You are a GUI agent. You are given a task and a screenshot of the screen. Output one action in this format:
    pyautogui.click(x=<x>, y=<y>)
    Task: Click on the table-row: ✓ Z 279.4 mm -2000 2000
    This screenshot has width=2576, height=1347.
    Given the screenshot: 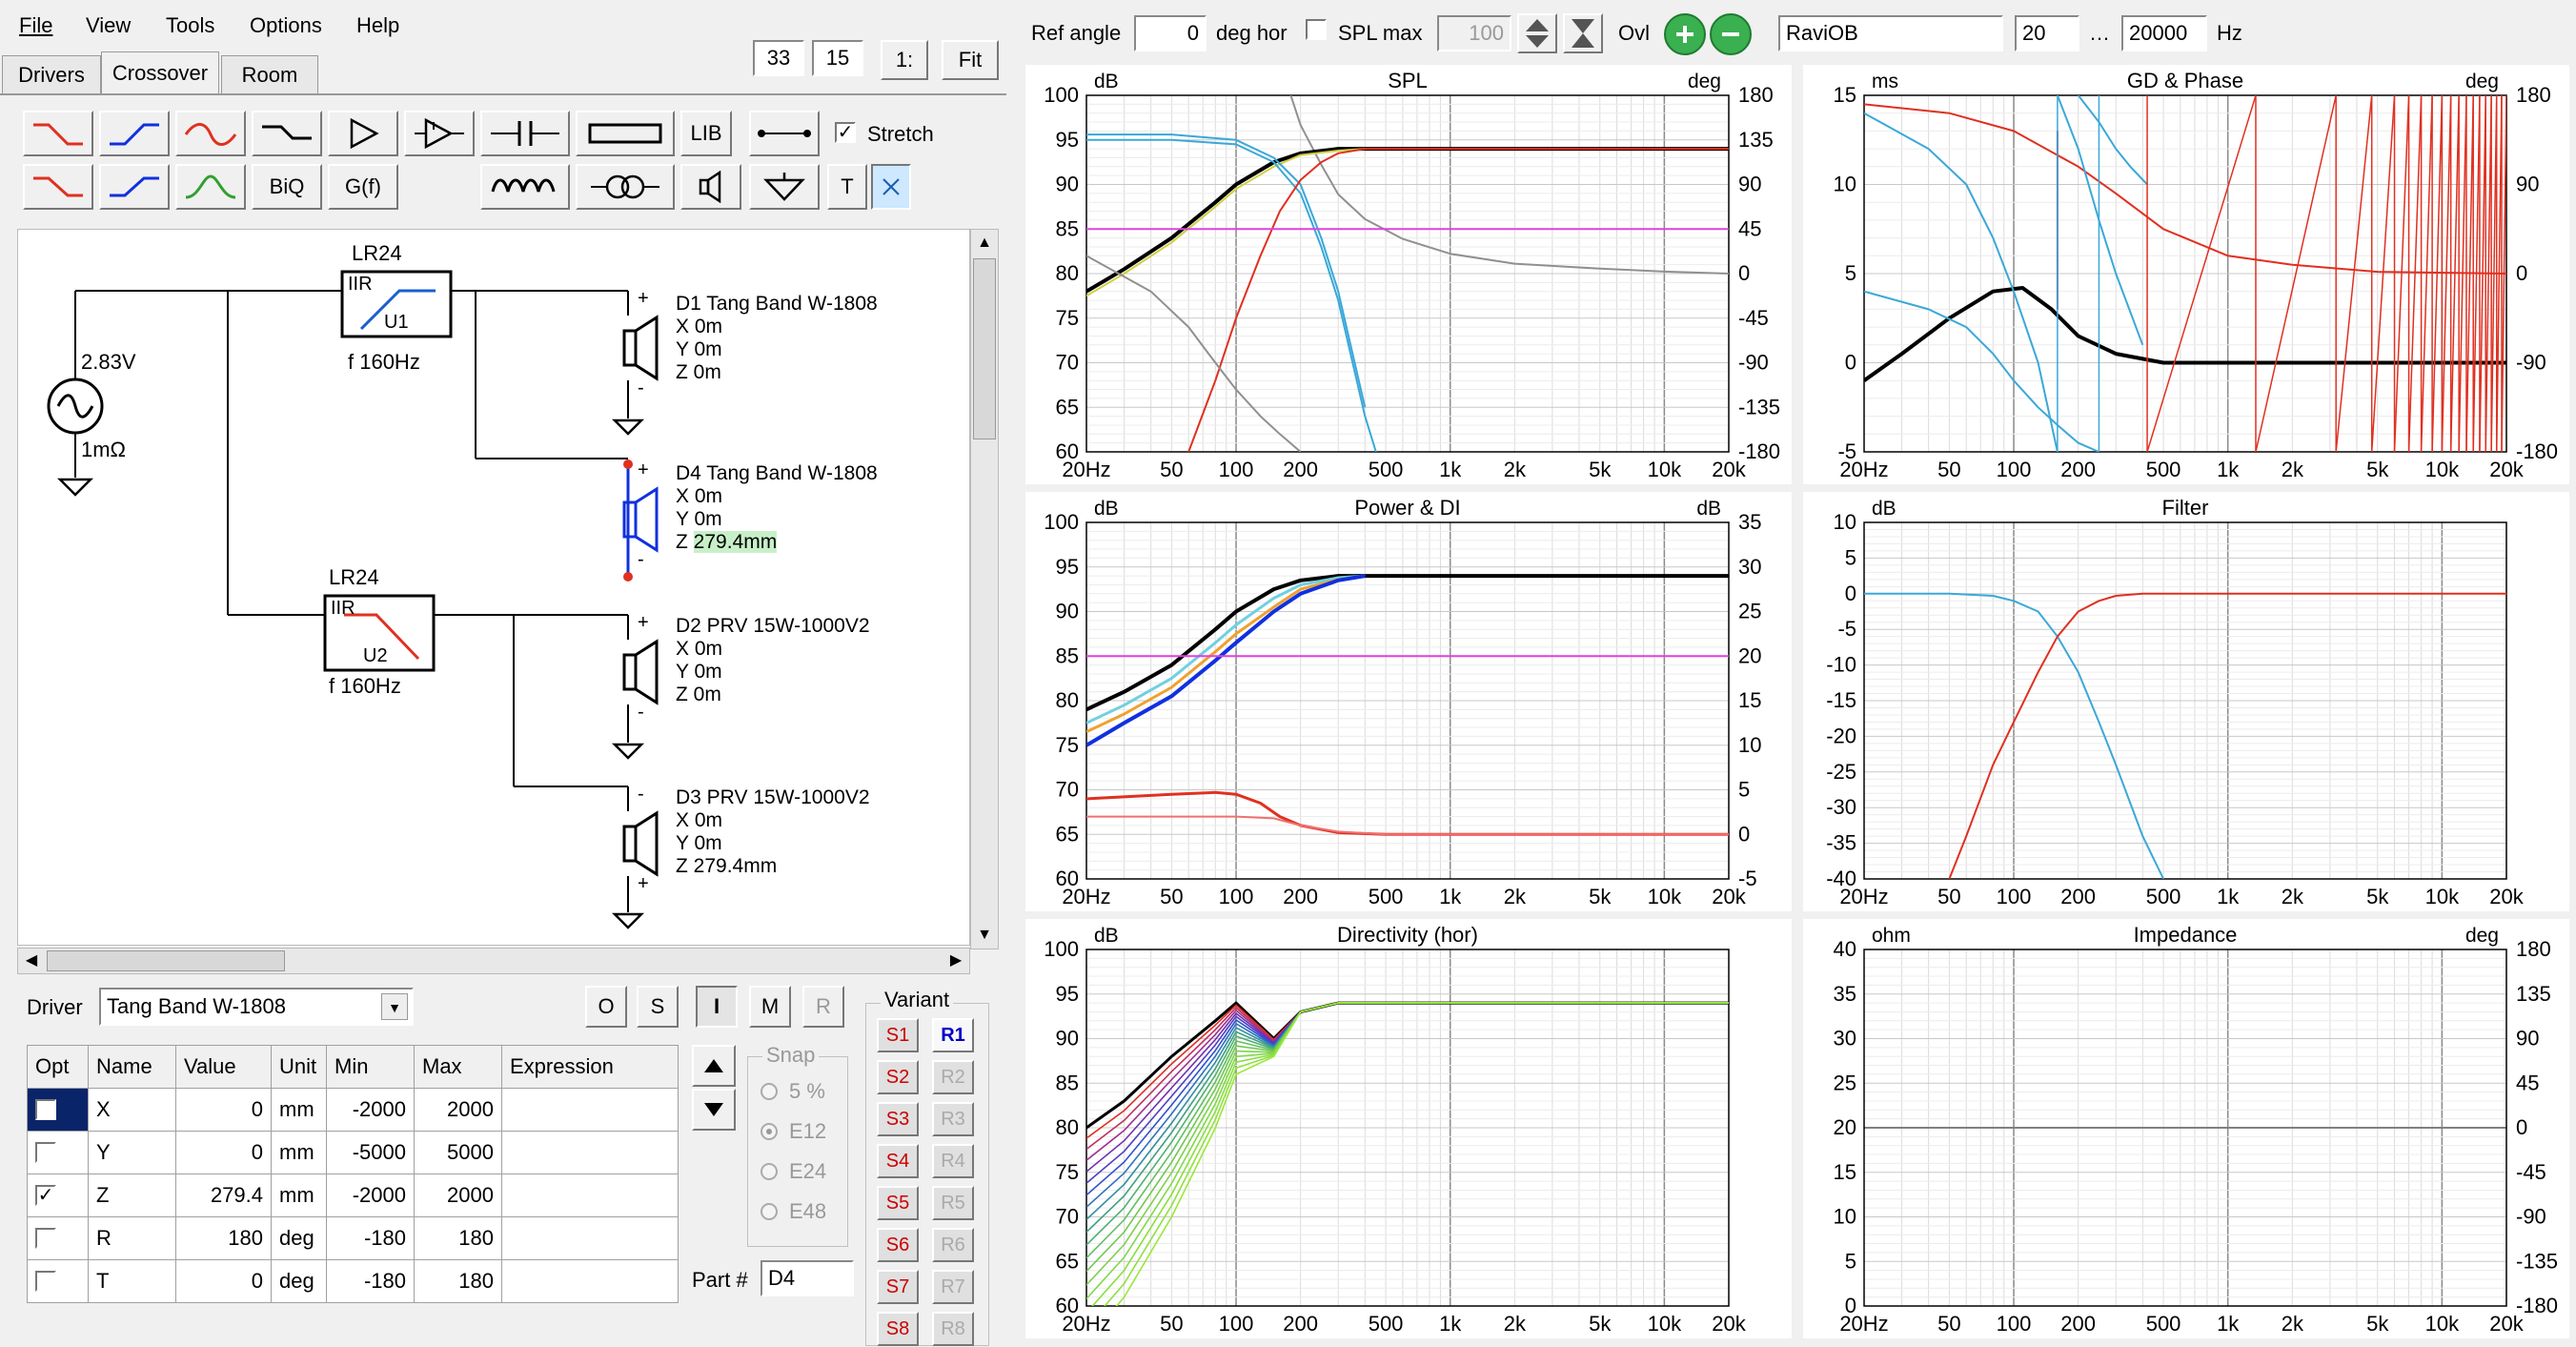 What is the action you would take?
    pyautogui.click(x=353, y=1195)
    